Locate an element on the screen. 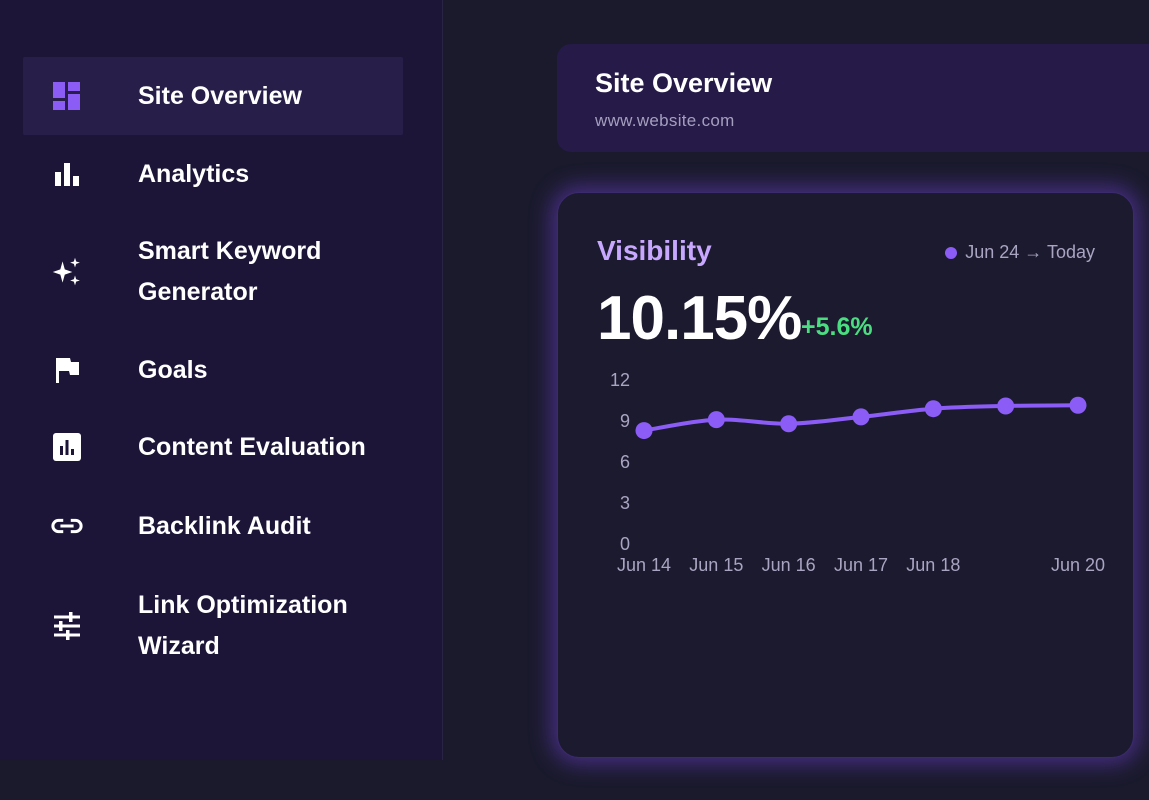 The width and height of the screenshot is (1149, 800). y-tick-label: 3 is located at coordinates (625, 503).